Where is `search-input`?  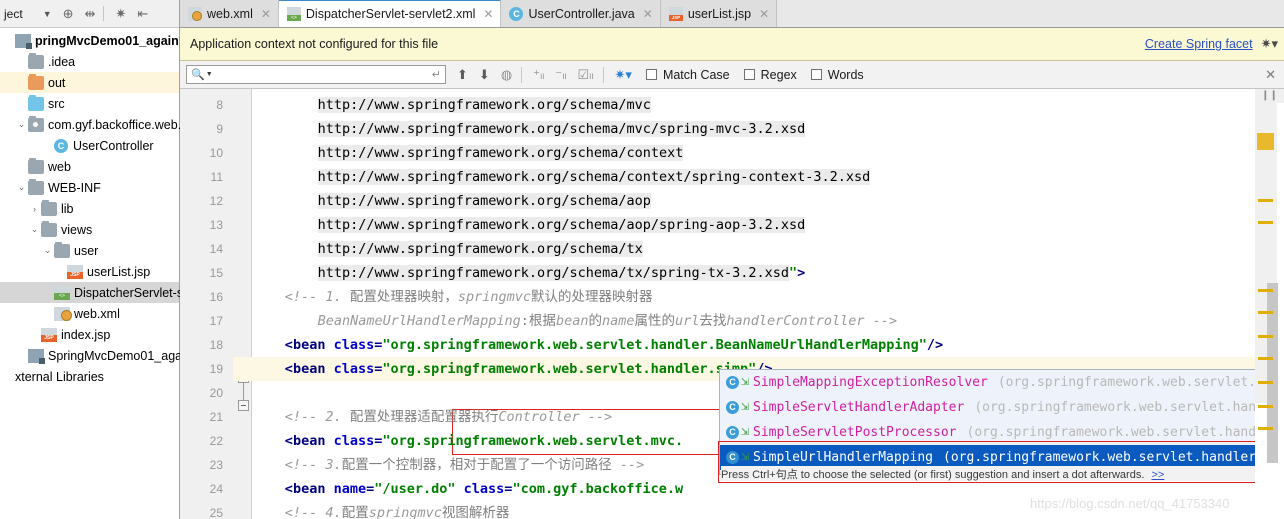
search-input is located at coordinates (322, 74).